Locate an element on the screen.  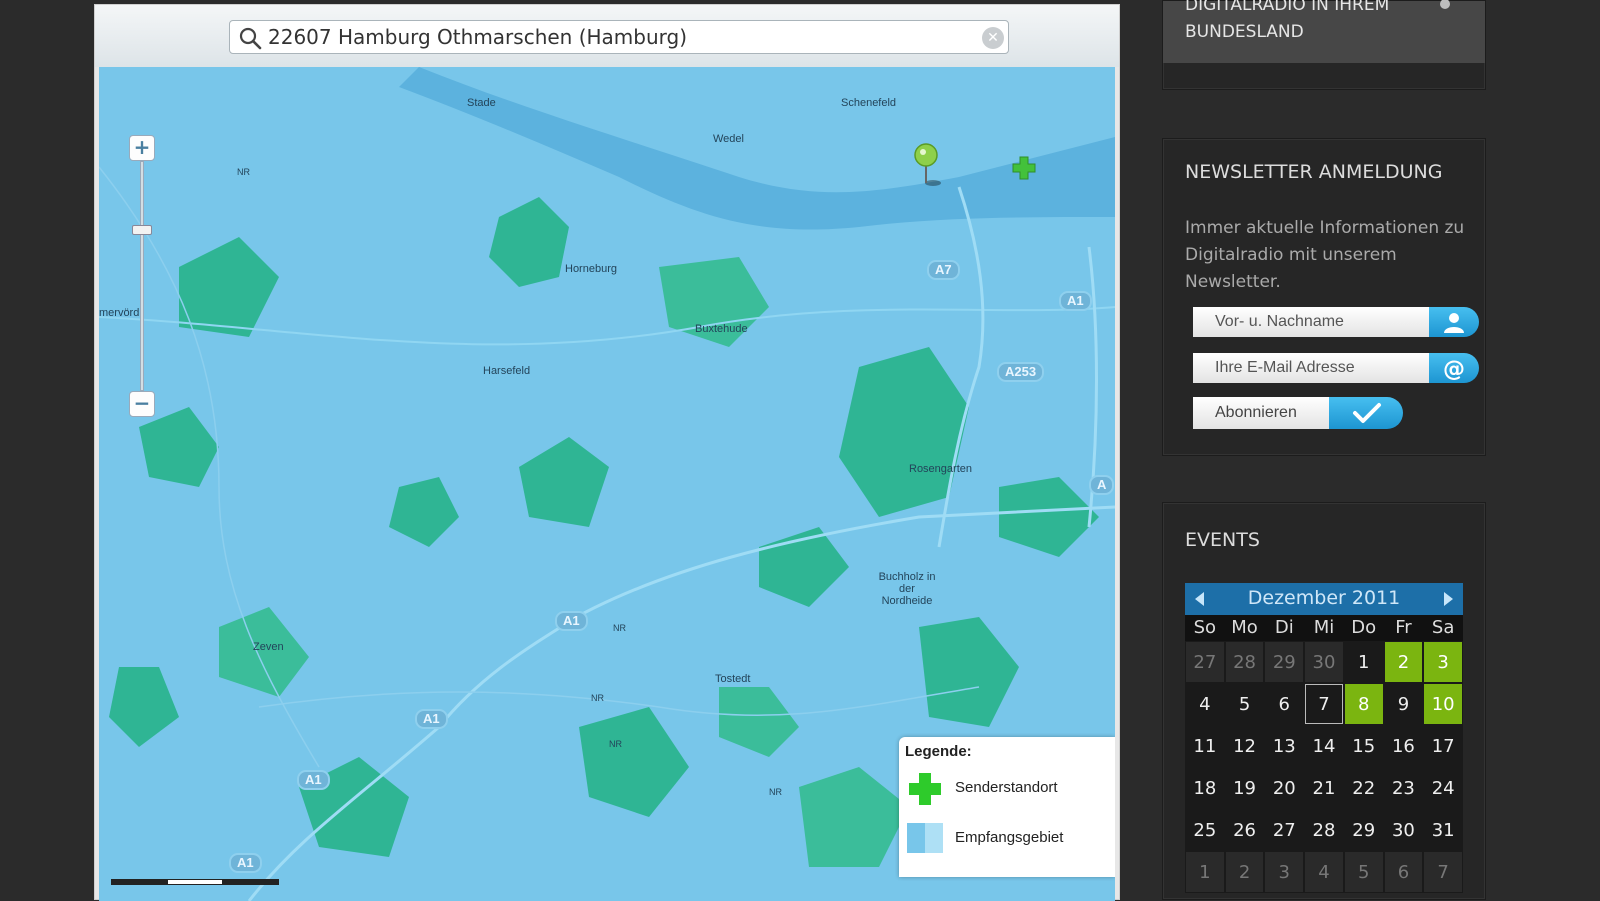
zoom-track is located at coordinates (142, 276).